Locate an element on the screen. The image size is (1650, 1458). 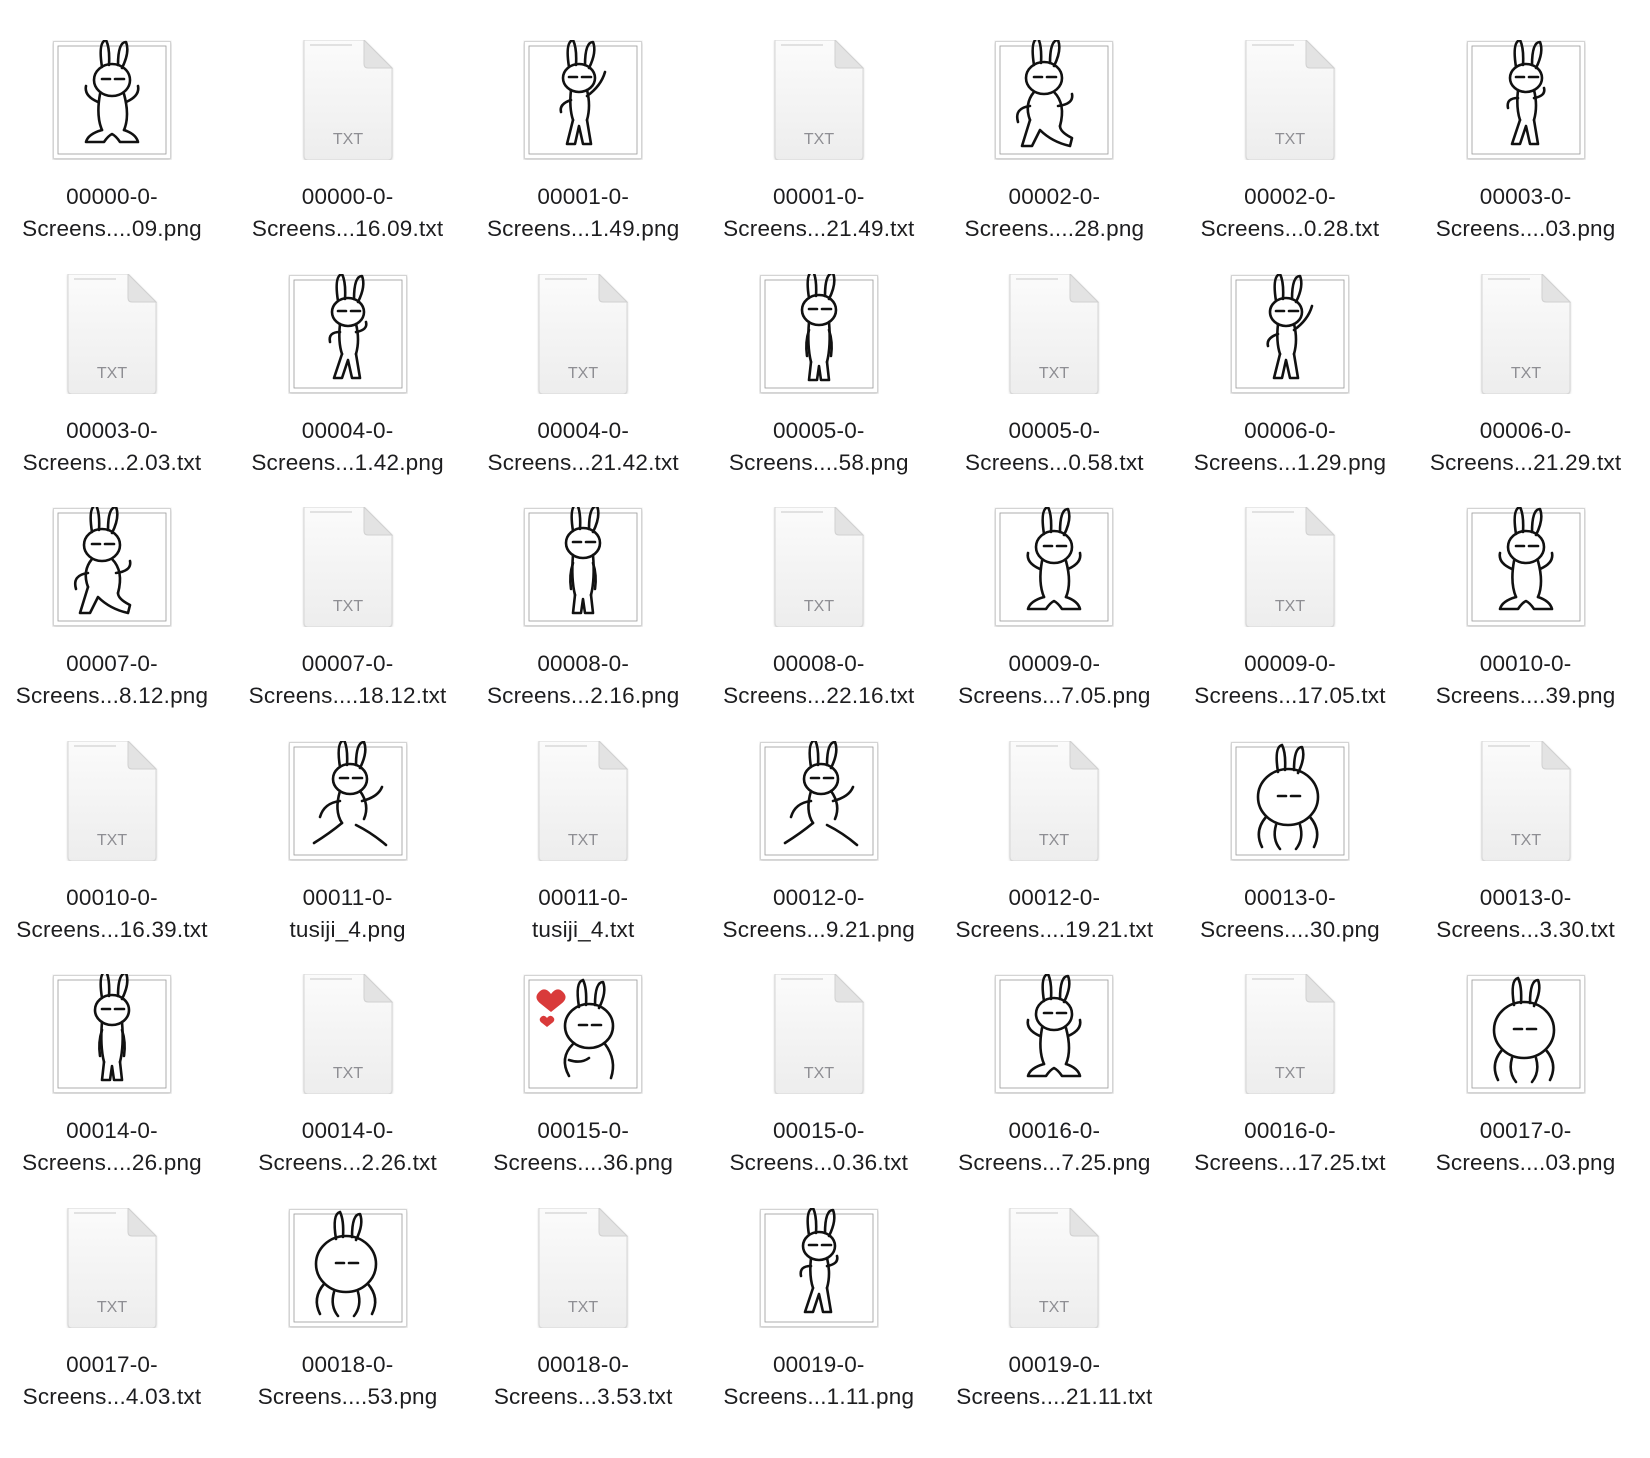
file-item-png: 00003-0- Screens....03.png is located at coordinates (1526, 120).